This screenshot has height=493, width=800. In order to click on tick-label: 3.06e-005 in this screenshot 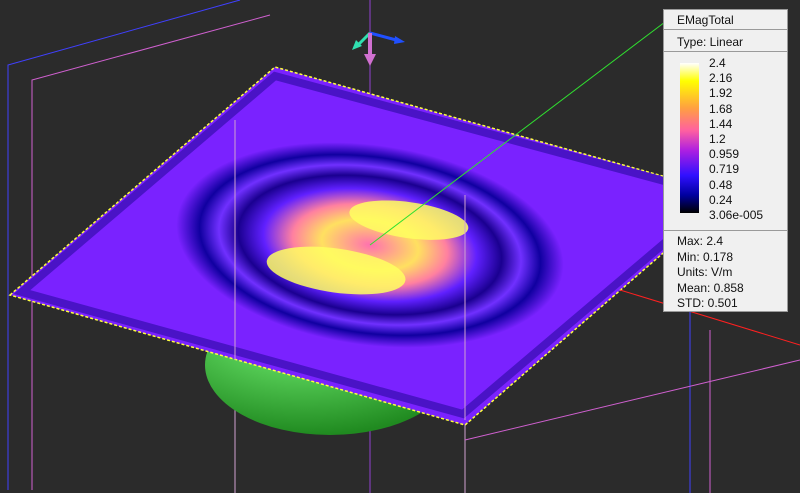, I will do `click(736, 215)`.